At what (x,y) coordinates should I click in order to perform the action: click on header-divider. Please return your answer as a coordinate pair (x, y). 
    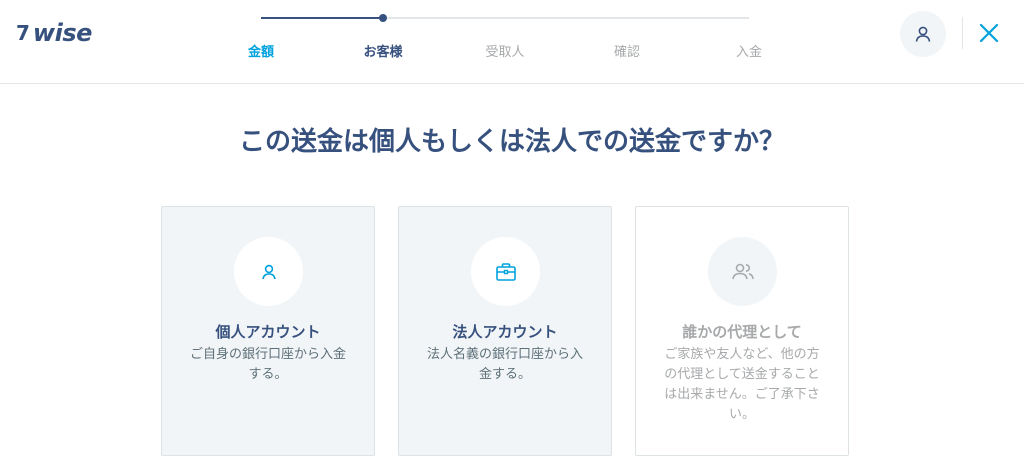
    Looking at the image, I should click on (962, 33).